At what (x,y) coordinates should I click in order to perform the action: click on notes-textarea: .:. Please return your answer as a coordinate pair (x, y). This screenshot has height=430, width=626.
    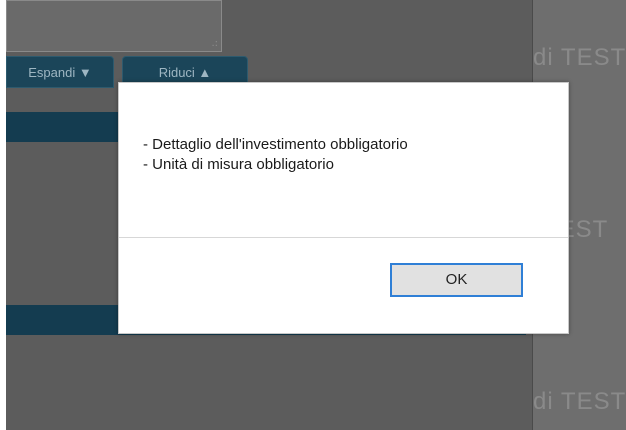
    Looking at the image, I should click on (114, 26).